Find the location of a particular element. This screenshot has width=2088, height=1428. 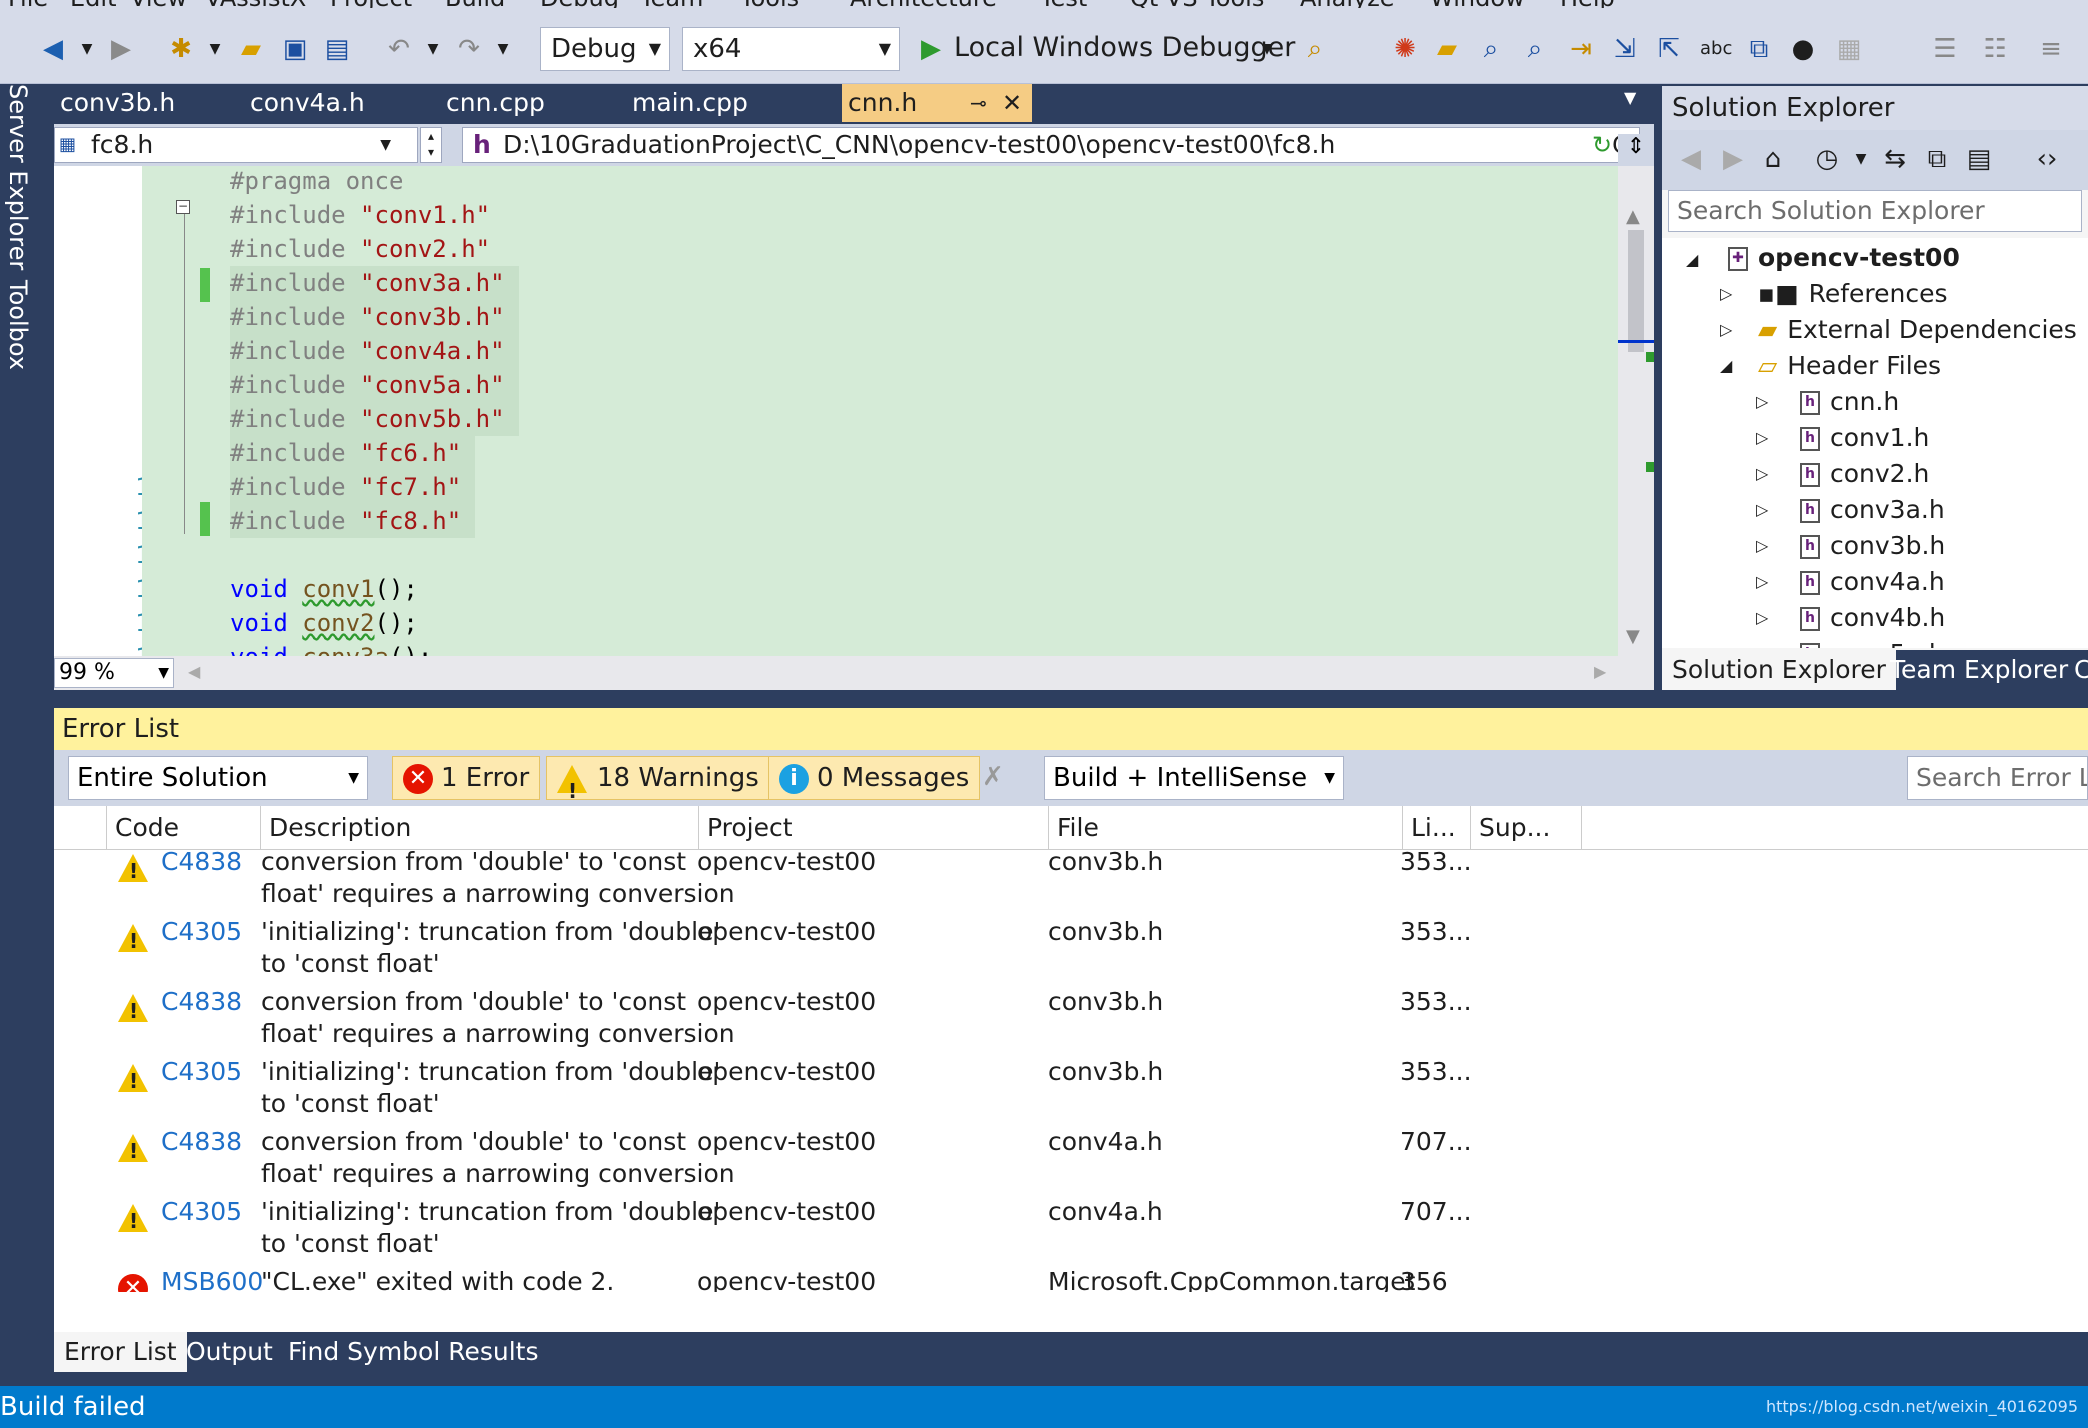

menu-architecture: Architecture is located at coordinates (923, 4).